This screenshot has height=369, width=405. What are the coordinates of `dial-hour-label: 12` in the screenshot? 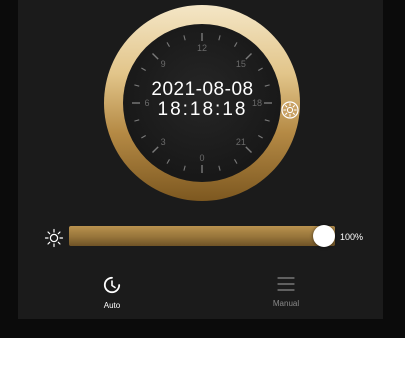 It's located at (202, 48).